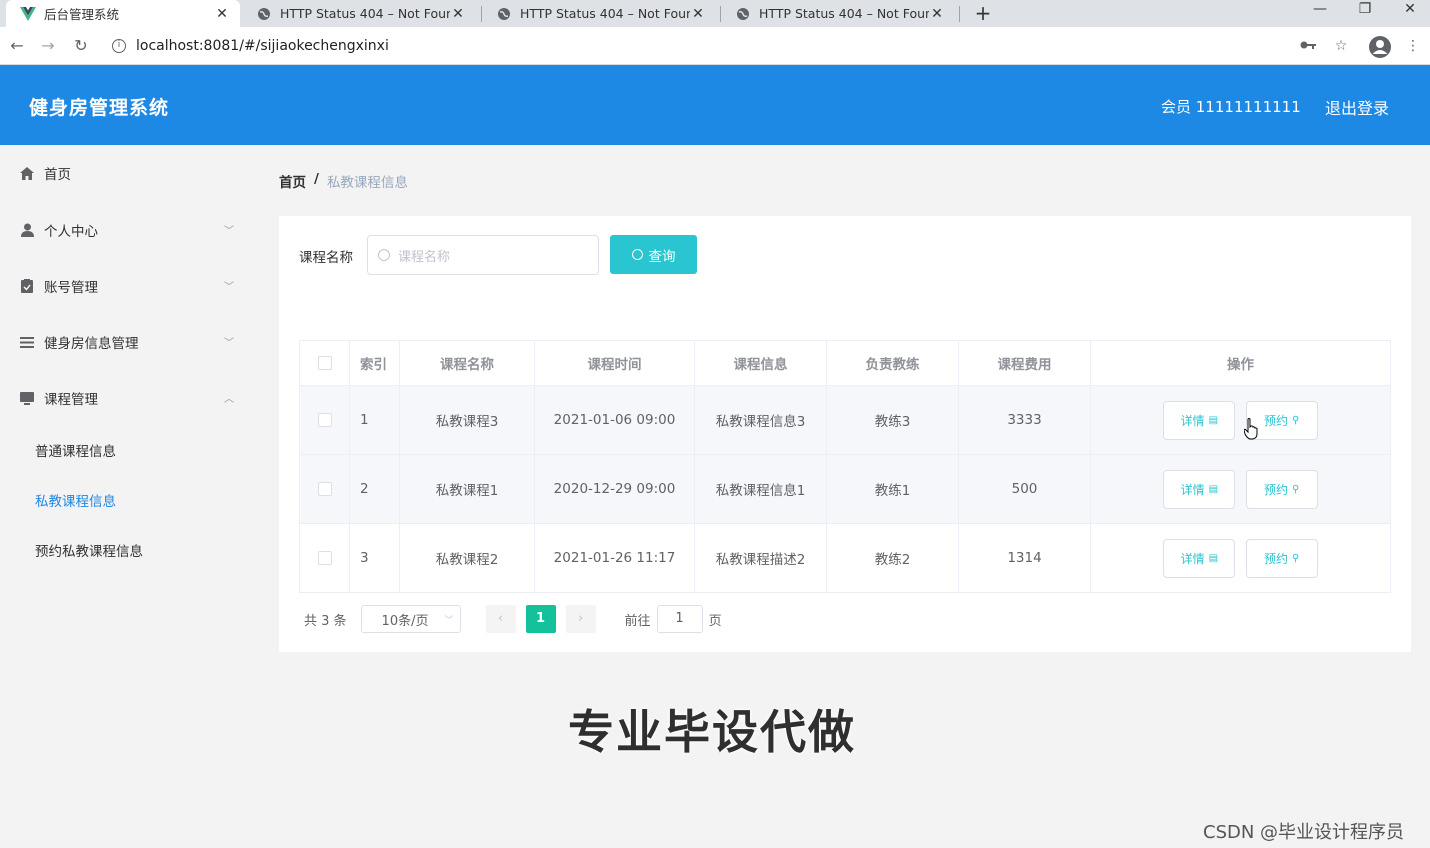  I want to click on select-all-checkbox, so click(324, 363).